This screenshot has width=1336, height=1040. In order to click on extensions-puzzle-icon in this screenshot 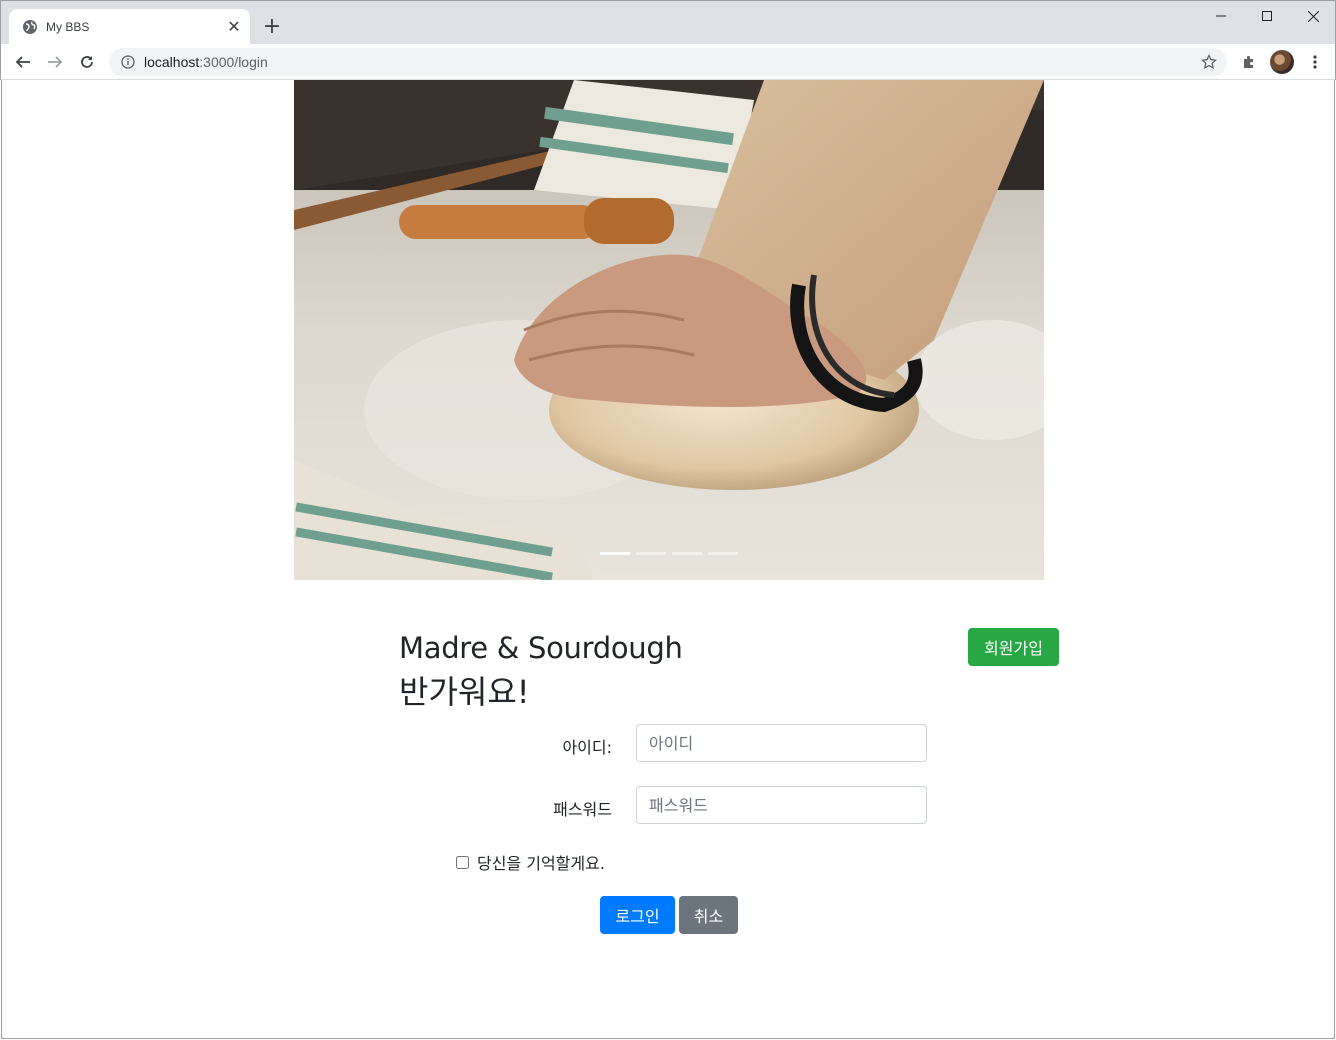, I will do `click(1249, 62)`.